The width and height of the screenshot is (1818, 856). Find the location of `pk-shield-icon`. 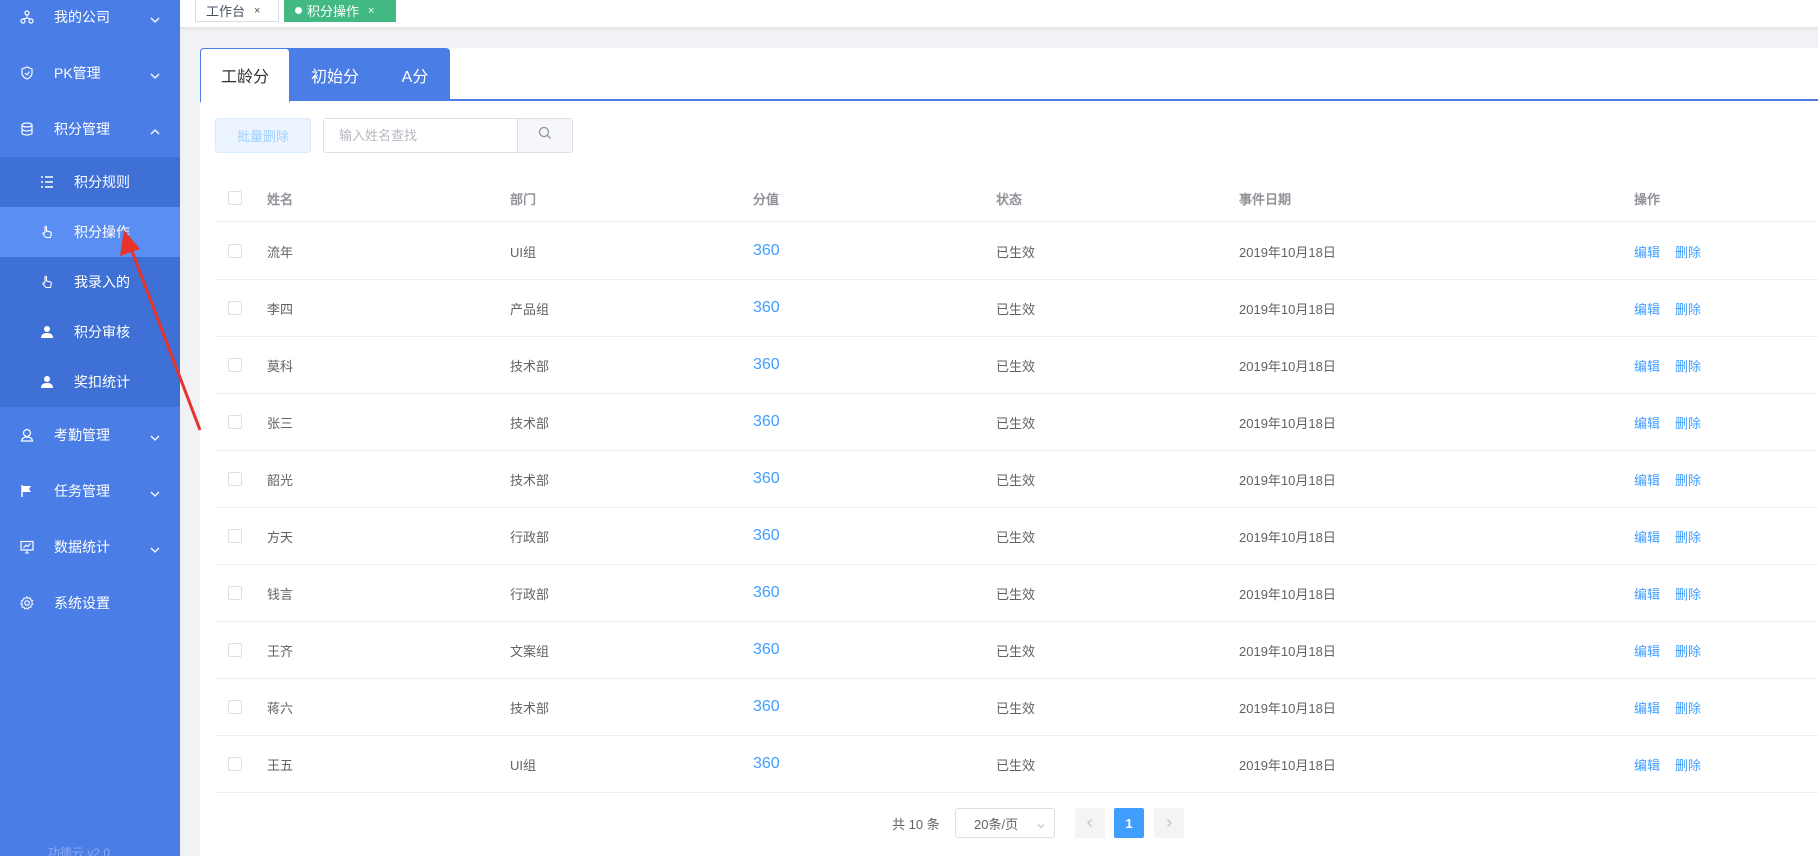

pk-shield-icon is located at coordinates (27, 73).